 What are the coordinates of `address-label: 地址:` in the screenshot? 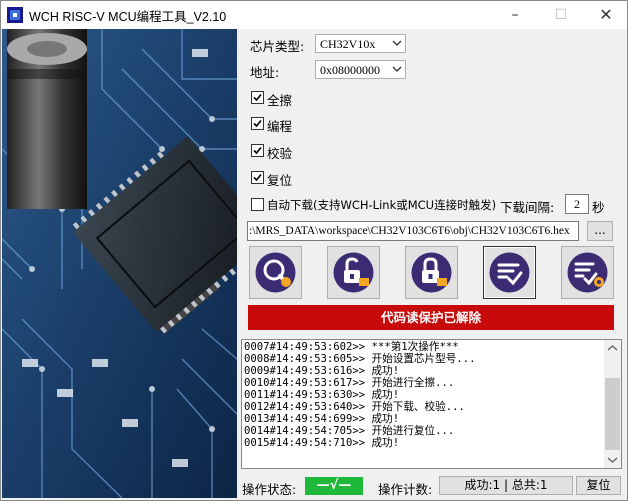 It's located at (265, 72).